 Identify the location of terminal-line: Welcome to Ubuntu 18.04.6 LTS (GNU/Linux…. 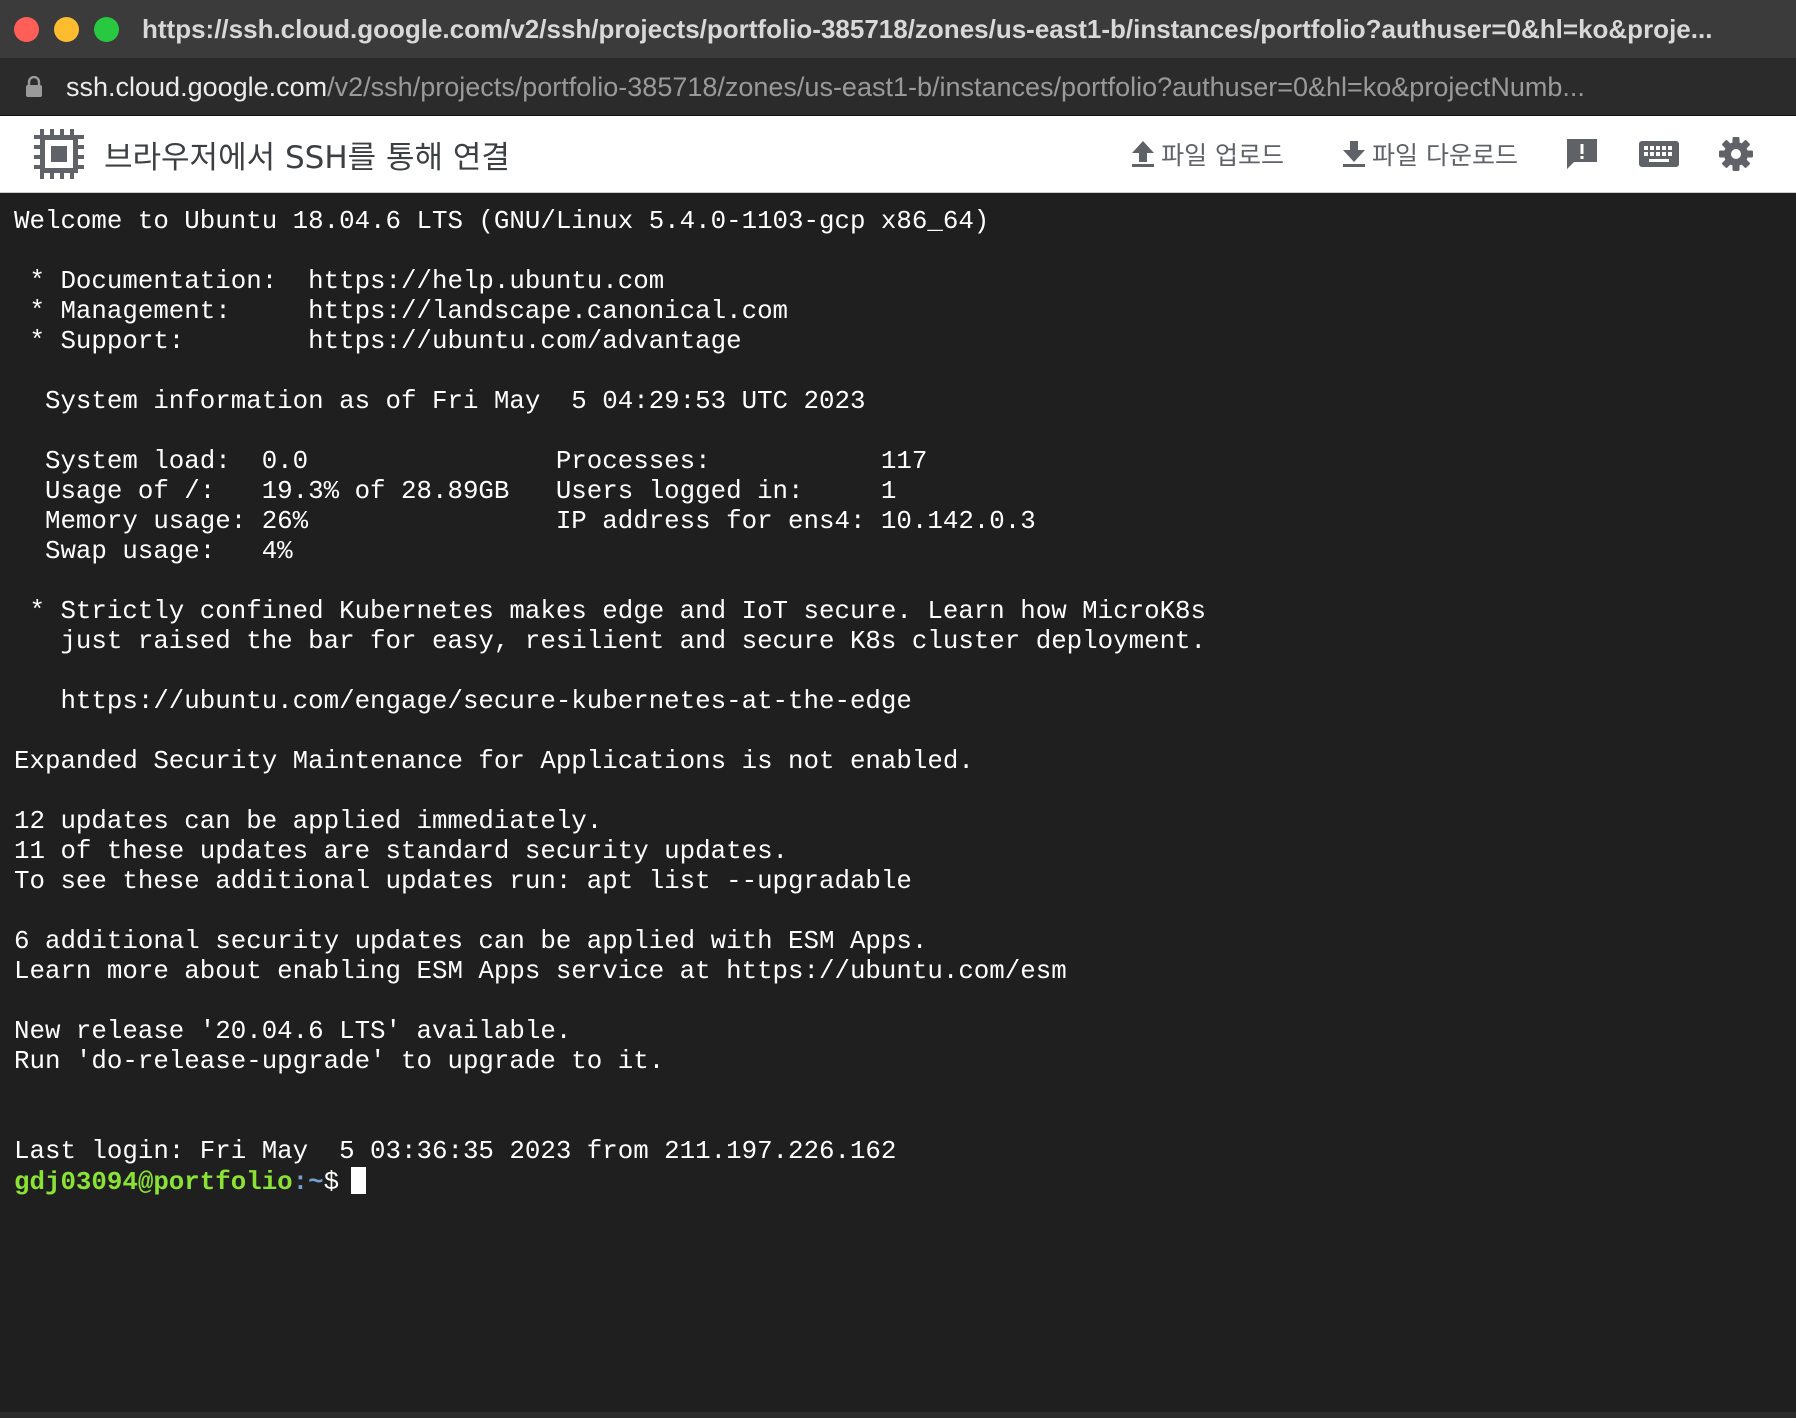
(502, 221).